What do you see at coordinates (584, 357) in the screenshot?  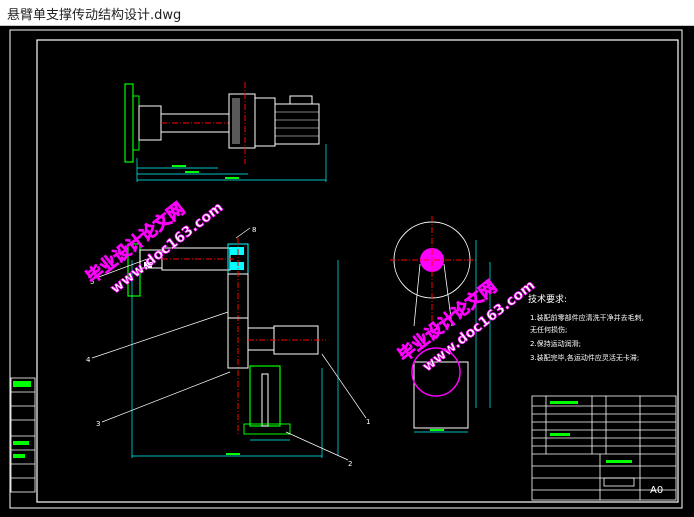 I see `requirement-line-4: 3.装配完毕,各运动件应灵活无卡滞;` at bounding box center [584, 357].